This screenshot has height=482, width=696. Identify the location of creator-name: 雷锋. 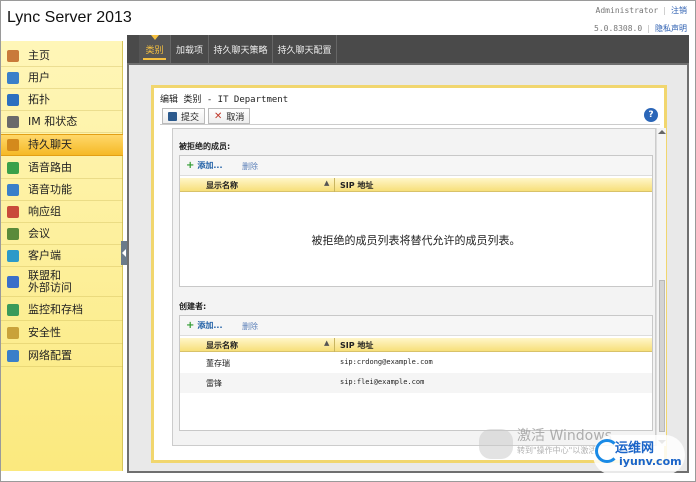
(214, 383).